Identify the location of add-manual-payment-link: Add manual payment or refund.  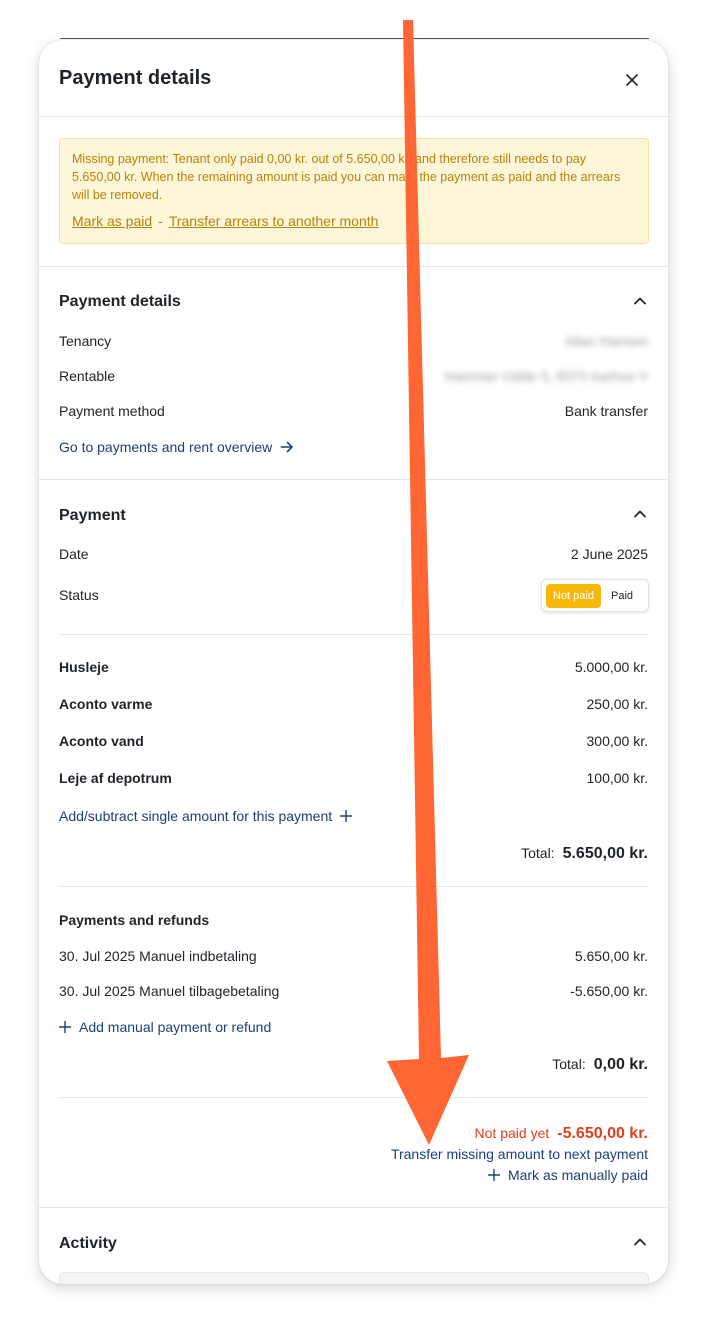
(165, 1027).